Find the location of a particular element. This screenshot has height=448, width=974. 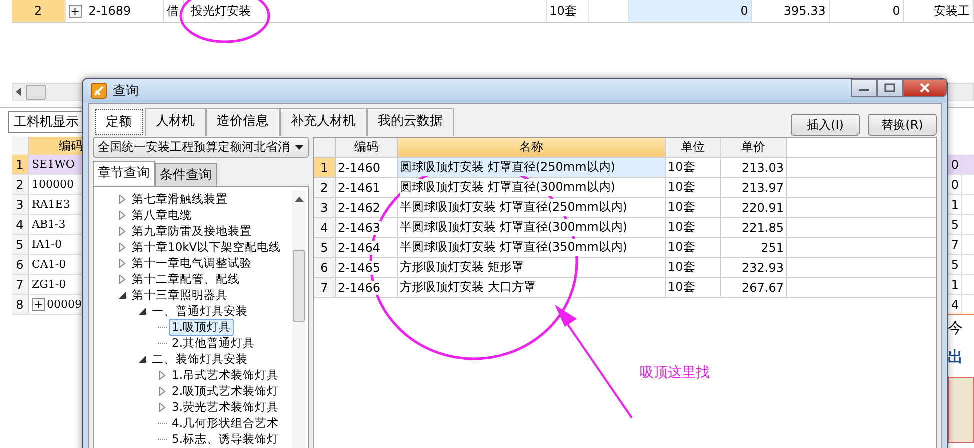

column-header: 单价 is located at coordinates (754, 147).